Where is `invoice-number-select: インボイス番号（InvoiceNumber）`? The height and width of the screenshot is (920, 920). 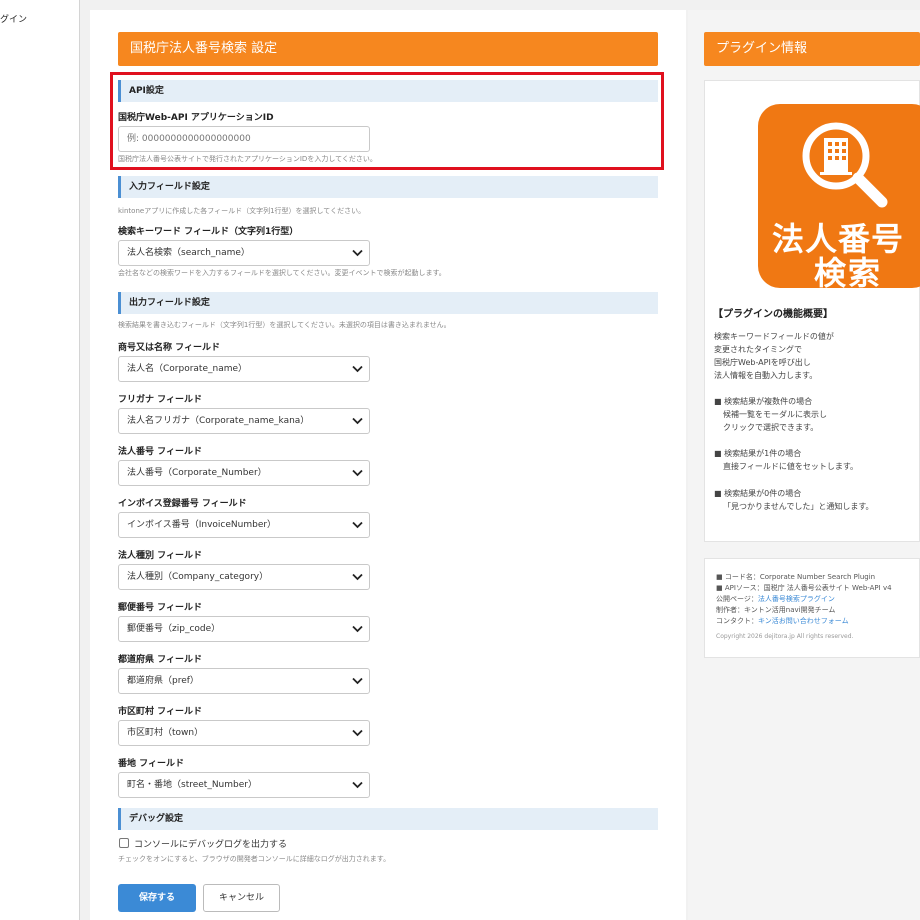
invoice-number-select: インボイス番号（InvoiceNumber） is located at coordinates (244, 525).